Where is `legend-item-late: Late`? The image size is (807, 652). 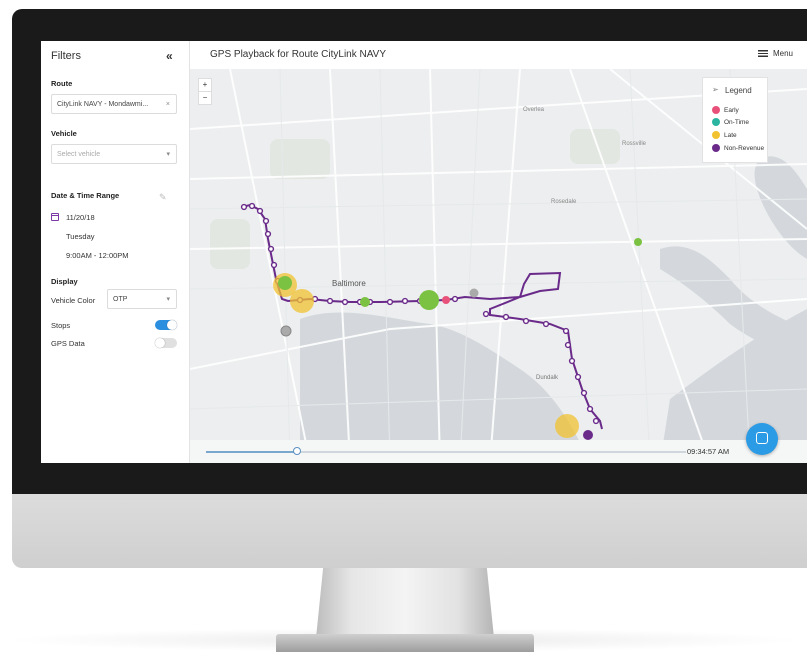 legend-item-late: Late is located at coordinates (724, 135).